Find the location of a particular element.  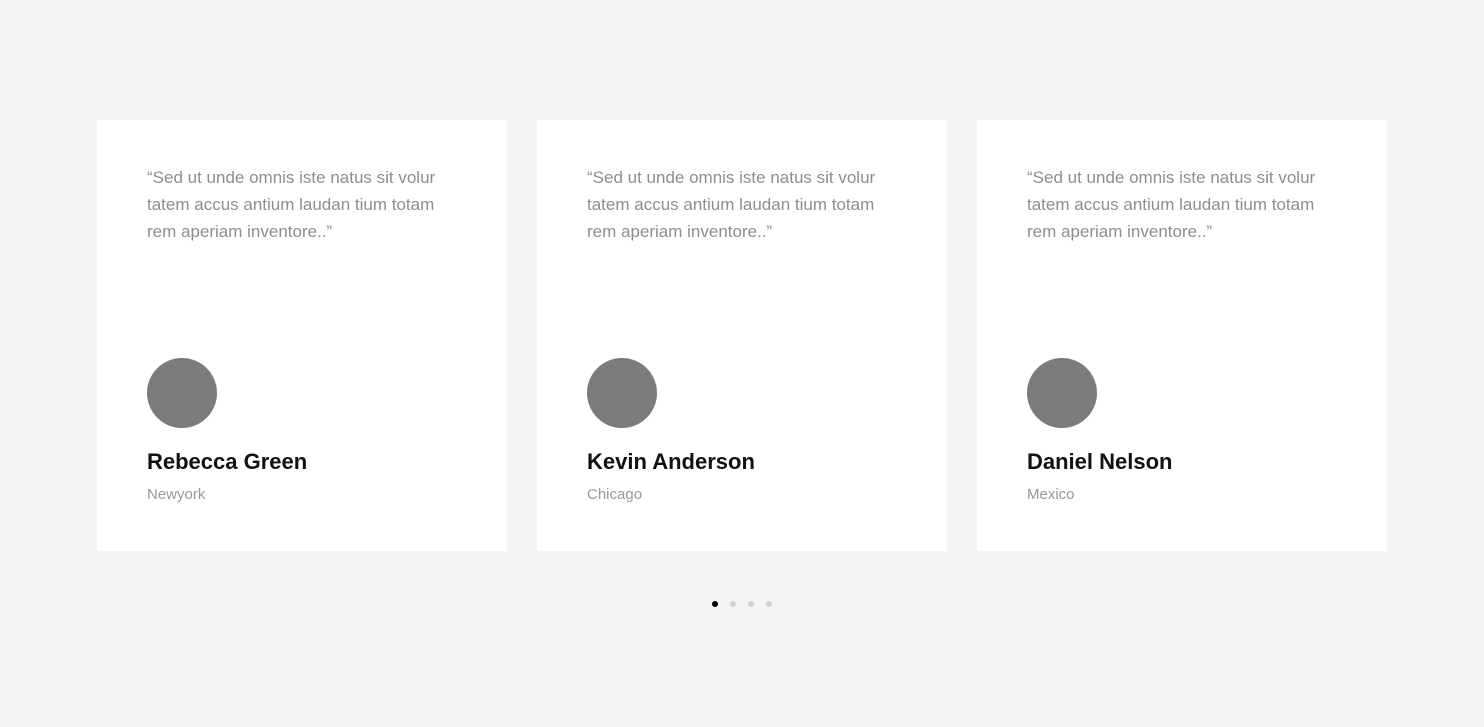

testimonial-location: Newyork is located at coordinates (176, 494).